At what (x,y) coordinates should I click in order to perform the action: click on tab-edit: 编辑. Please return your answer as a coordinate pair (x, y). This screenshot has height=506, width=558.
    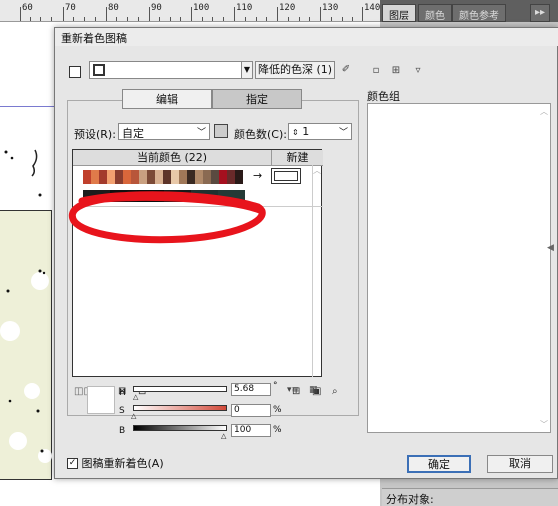
    Looking at the image, I should click on (167, 99).